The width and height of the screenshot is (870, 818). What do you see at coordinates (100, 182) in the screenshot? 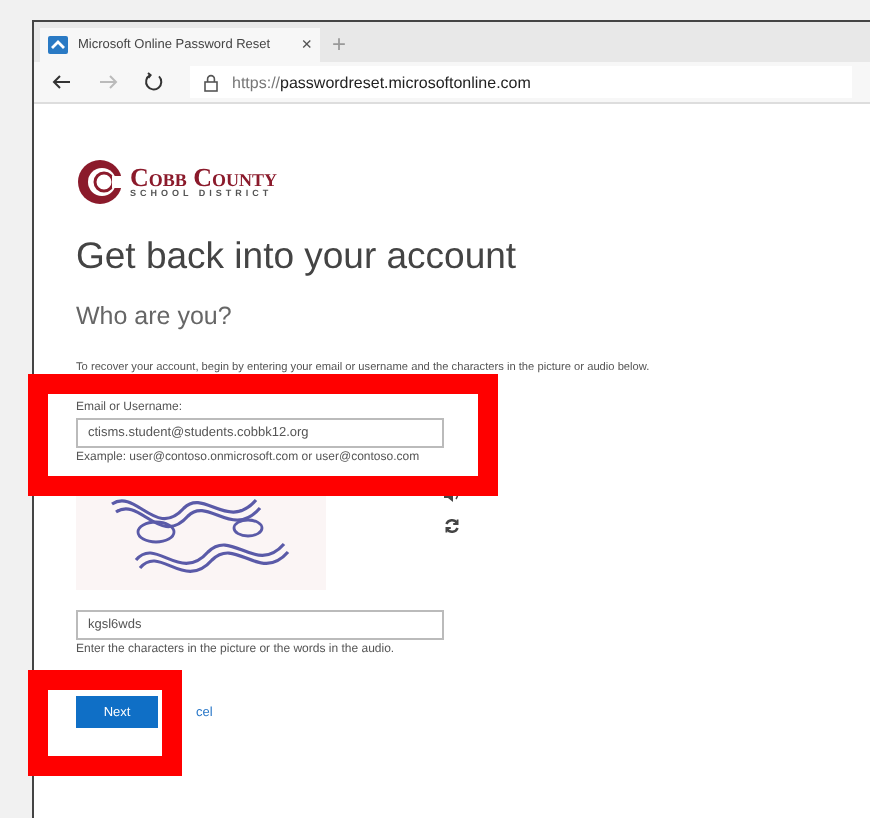
I see `logo-emblem-icon` at bounding box center [100, 182].